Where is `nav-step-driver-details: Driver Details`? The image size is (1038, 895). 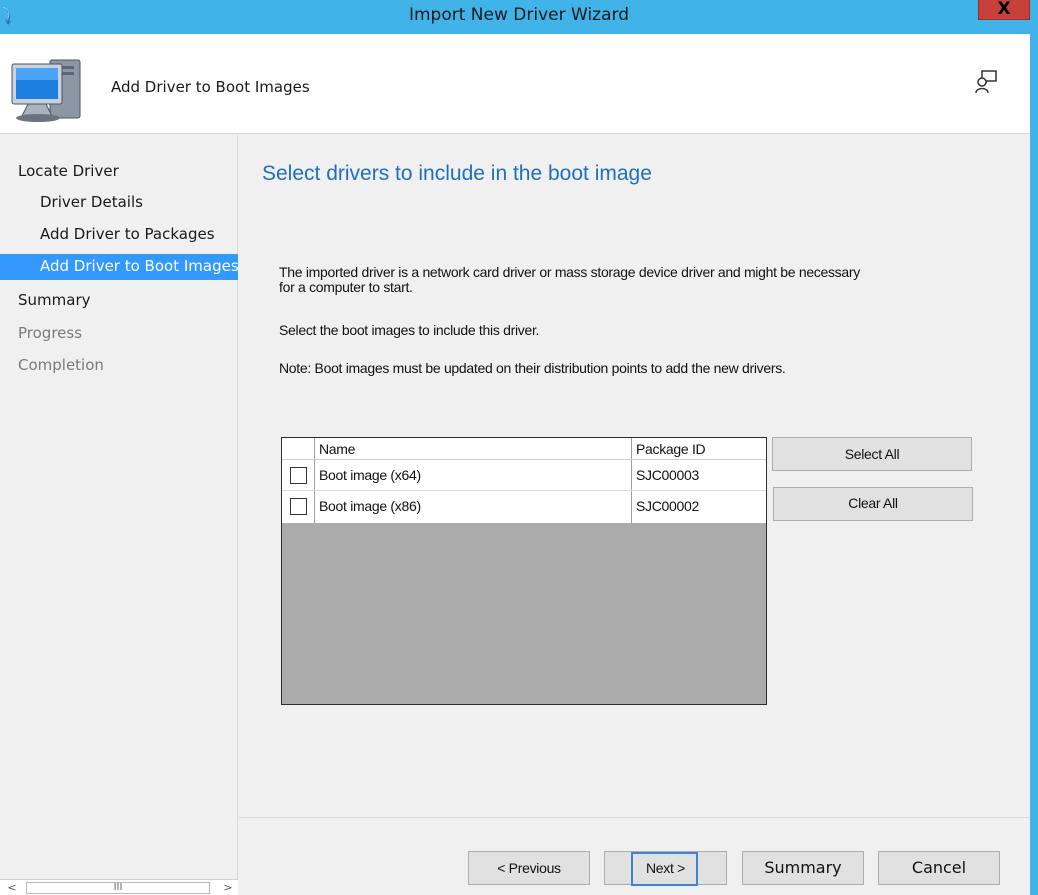 nav-step-driver-details: Driver Details is located at coordinates (119, 203).